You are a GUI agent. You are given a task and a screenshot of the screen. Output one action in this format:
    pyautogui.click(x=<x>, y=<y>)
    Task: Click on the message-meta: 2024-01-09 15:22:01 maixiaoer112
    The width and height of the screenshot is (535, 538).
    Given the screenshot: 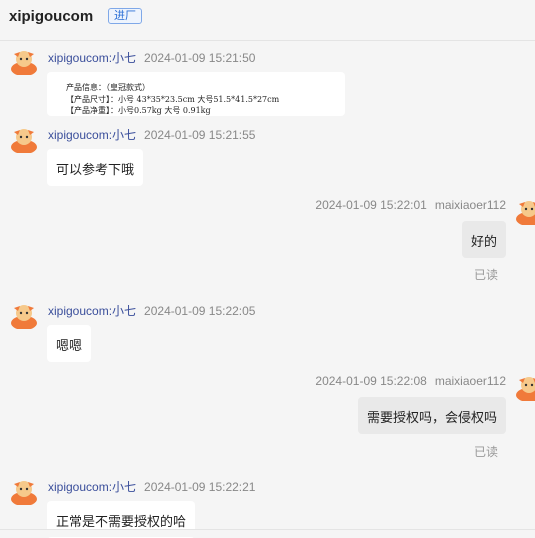 What is the action you would take?
    pyautogui.click(x=410, y=205)
    